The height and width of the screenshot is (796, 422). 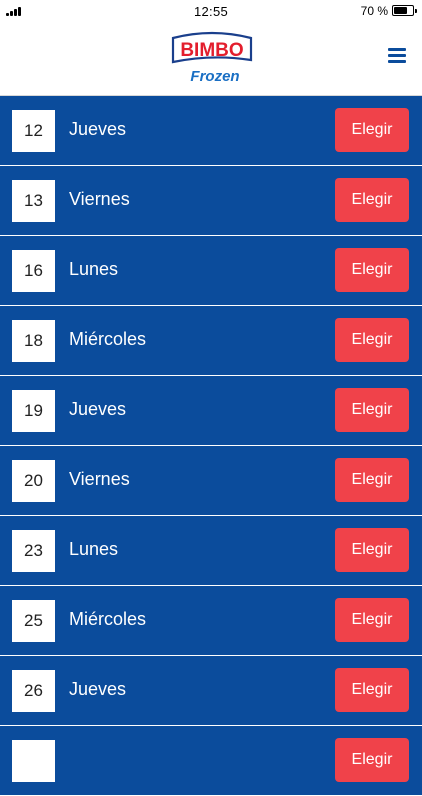 What do you see at coordinates (33, 551) in the screenshot?
I see `day-number: 23` at bounding box center [33, 551].